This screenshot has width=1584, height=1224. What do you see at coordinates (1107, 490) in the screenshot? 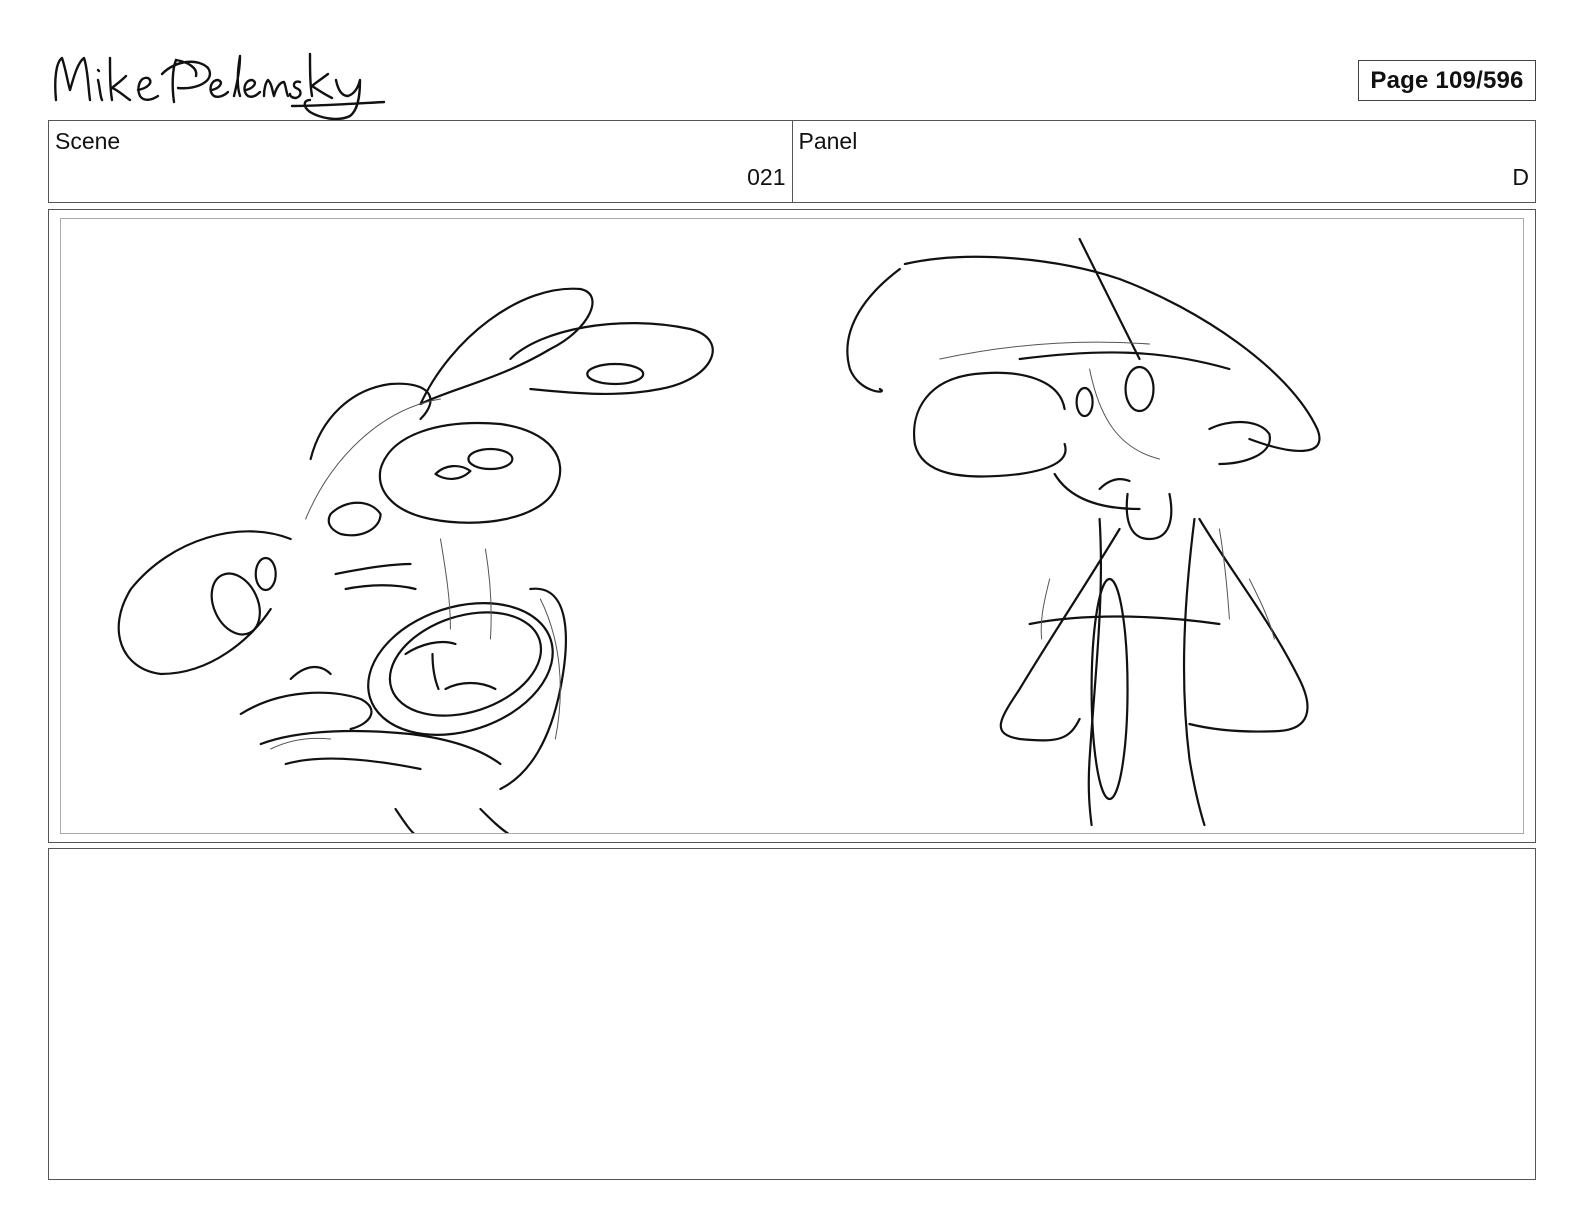
I see `right-character-construction-lines` at bounding box center [1107, 490].